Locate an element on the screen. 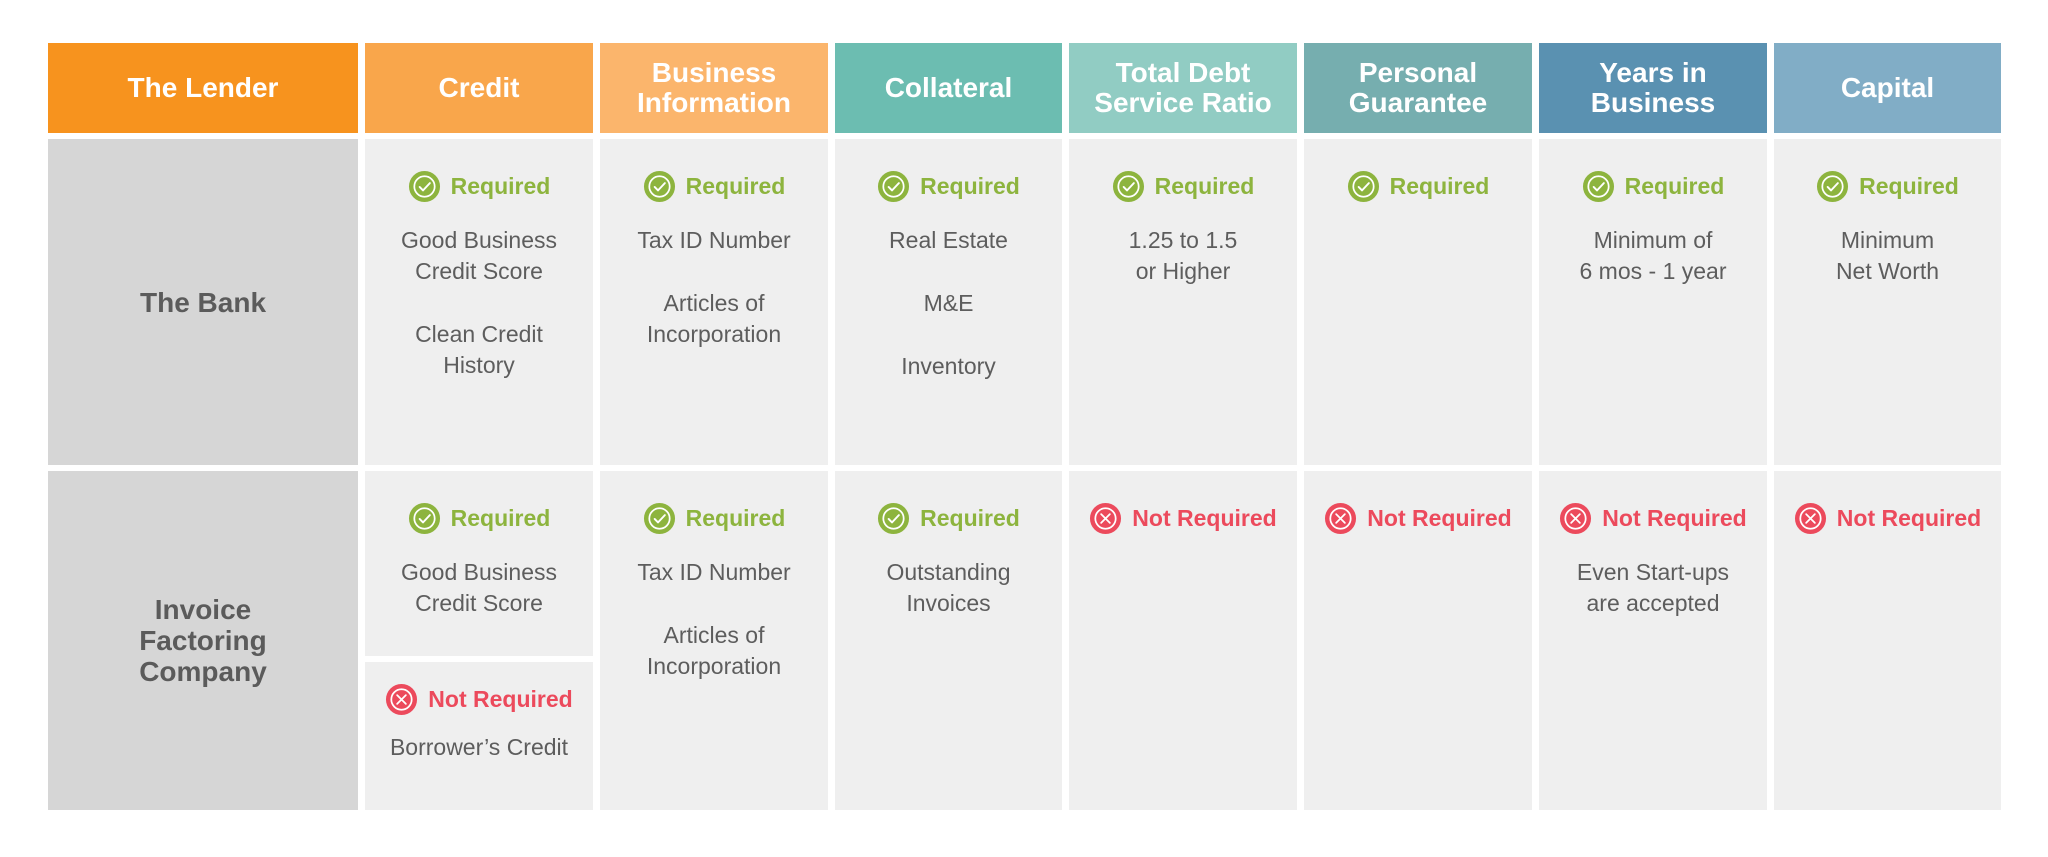 This screenshot has height=857, width=2048. requirement-item: Minimum Net Worth is located at coordinates (1887, 255).